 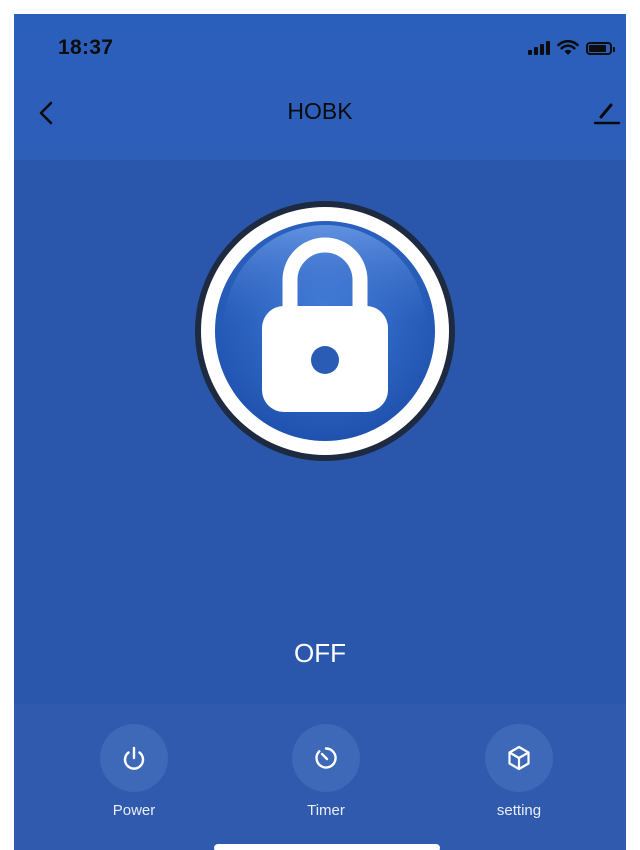 I want to click on device-state-text: OFF, so click(x=320, y=653).